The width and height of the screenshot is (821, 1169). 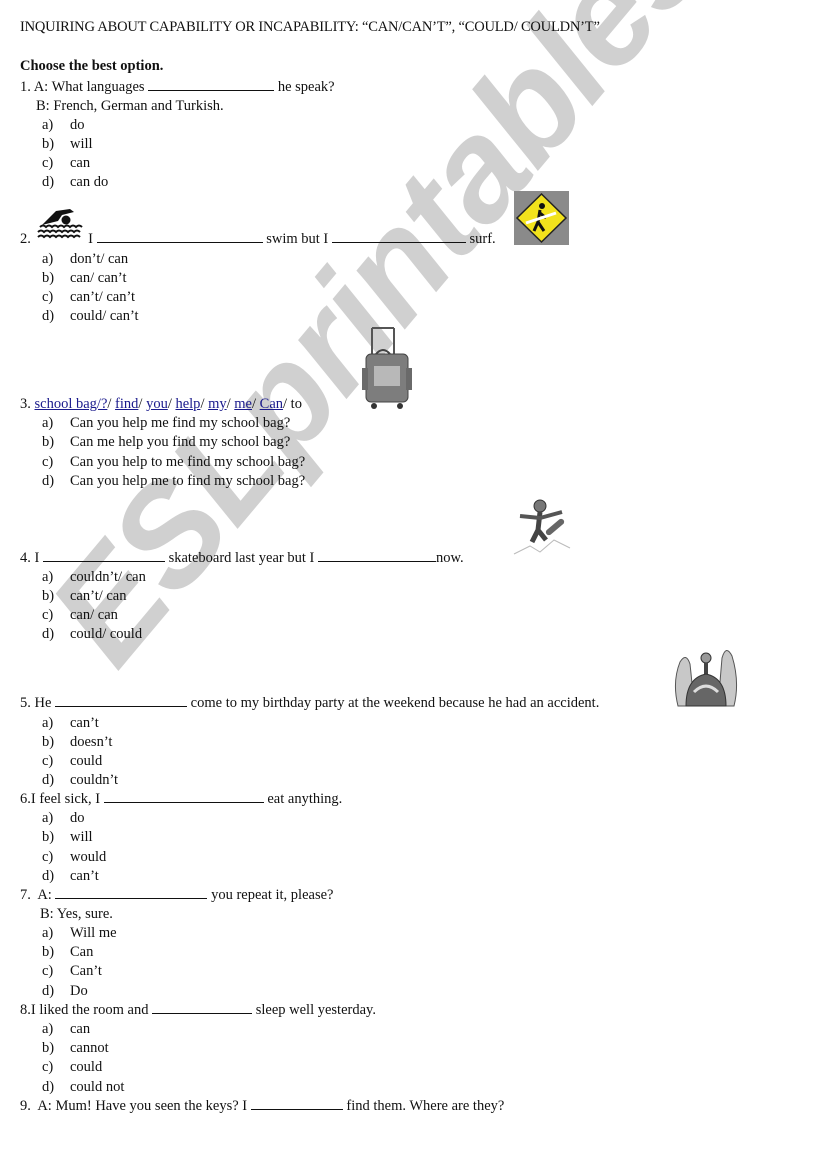 I want to click on option-5a: a) can’t, so click(x=70, y=723).